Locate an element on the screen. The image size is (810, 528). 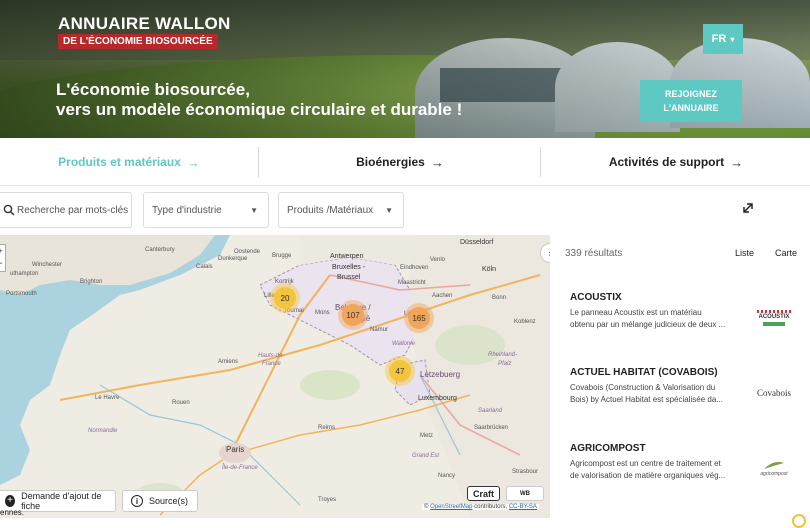
request-listing-label: Demande d'ajout de fiche is located at coordinates (61, 501).